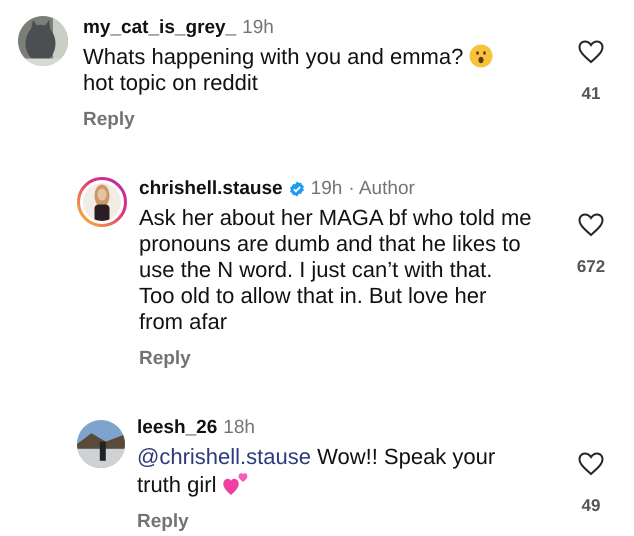 This screenshot has width=634, height=536. I want to click on username: my_cat_is_grey_, so click(159, 28).